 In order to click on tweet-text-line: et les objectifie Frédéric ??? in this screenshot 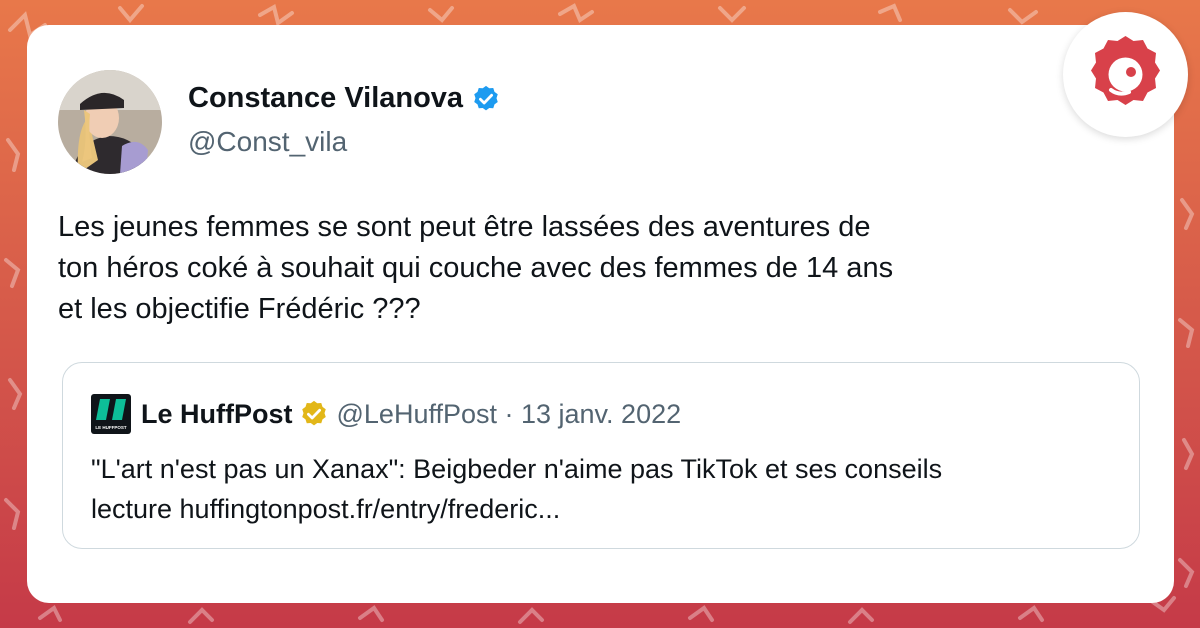, I will do `click(239, 309)`.